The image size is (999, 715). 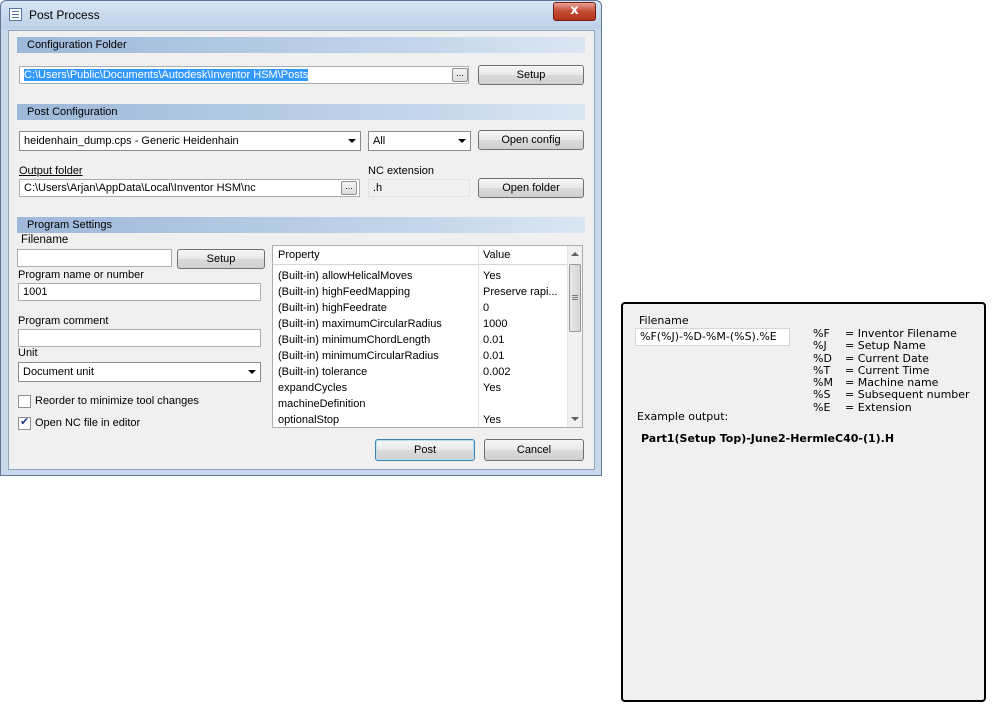 I want to click on post-processor-select: heidenhain_dump.cps - Generic Heidenhain, so click(x=190, y=141).